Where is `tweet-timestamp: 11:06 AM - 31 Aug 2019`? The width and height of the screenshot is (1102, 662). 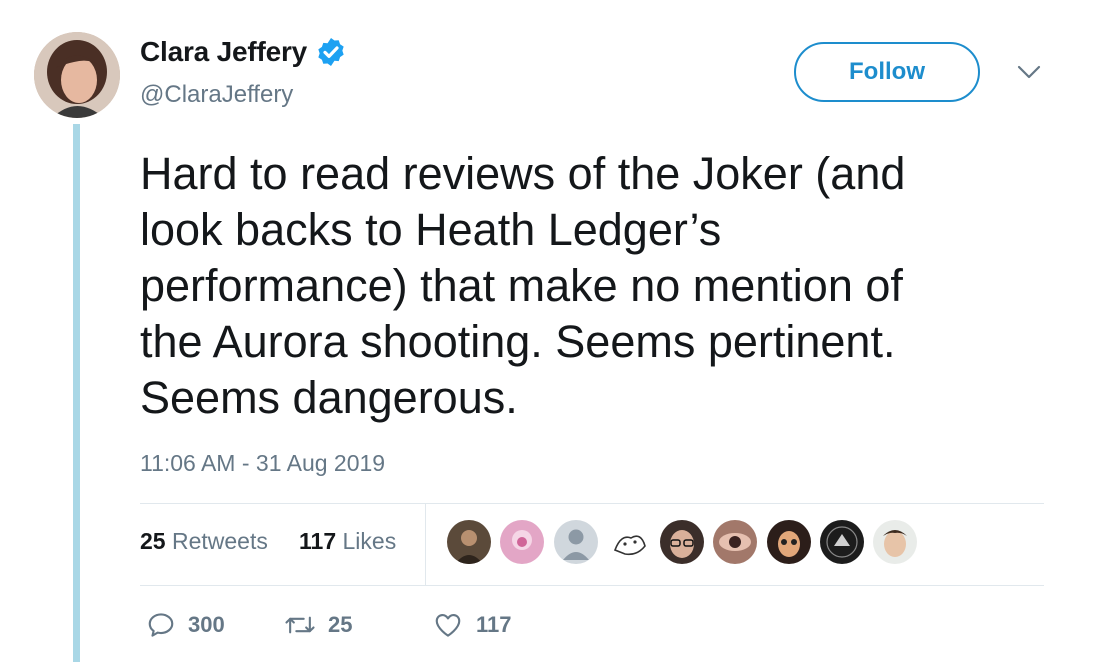 tweet-timestamp: 11:06 AM - 31 Aug 2019 is located at coordinates (262, 463).